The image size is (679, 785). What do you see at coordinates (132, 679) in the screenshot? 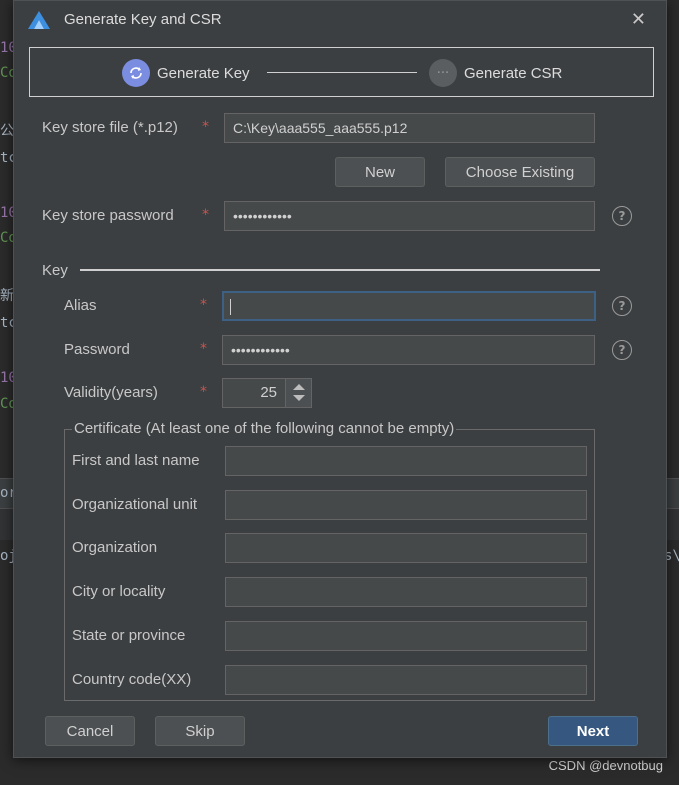
I see `cert-field-label: Country code(XX)` at bounding box center [132, 679].